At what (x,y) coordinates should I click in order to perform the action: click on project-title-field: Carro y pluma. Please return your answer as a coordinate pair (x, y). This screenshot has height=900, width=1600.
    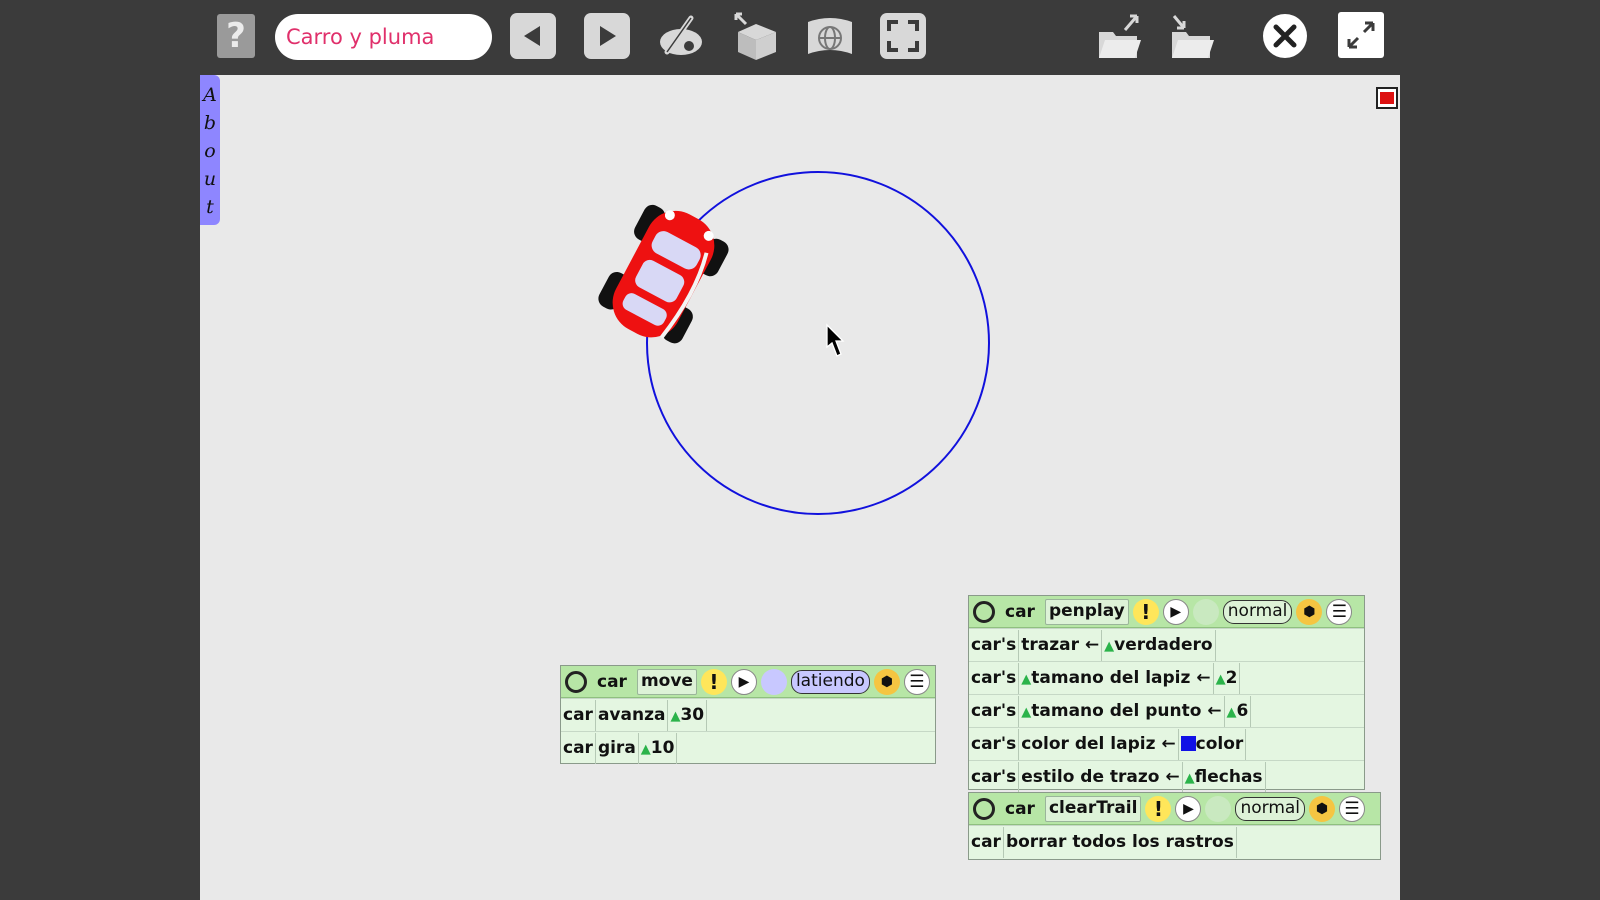
    Looking at the image, I should click on (383, 37).